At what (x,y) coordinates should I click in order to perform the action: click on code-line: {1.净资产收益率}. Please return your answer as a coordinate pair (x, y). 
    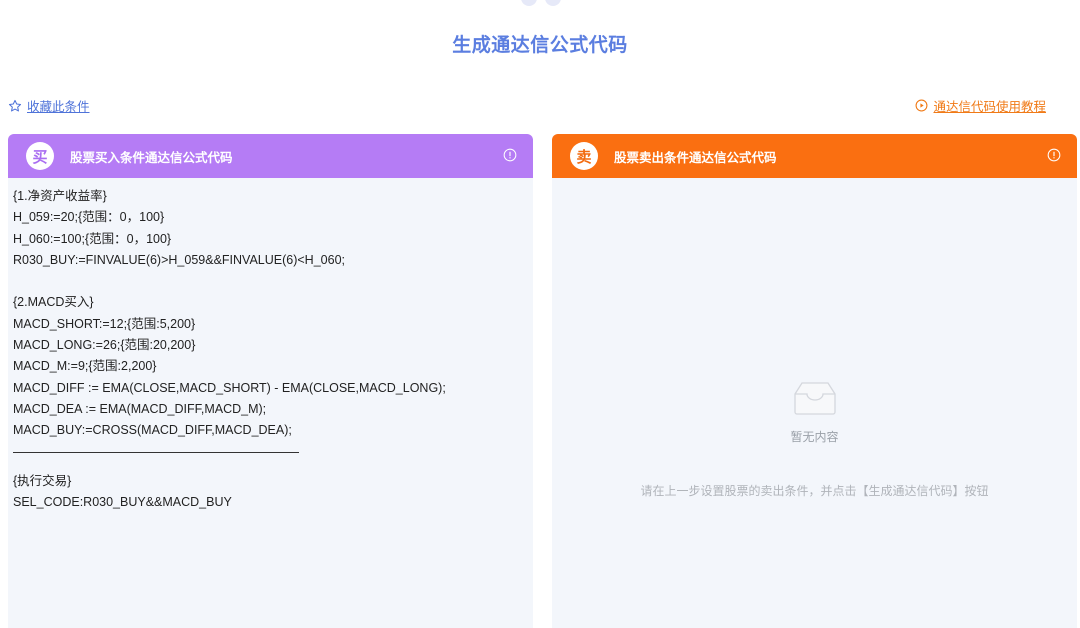
    Looking at the image, I should click on (60, 196).